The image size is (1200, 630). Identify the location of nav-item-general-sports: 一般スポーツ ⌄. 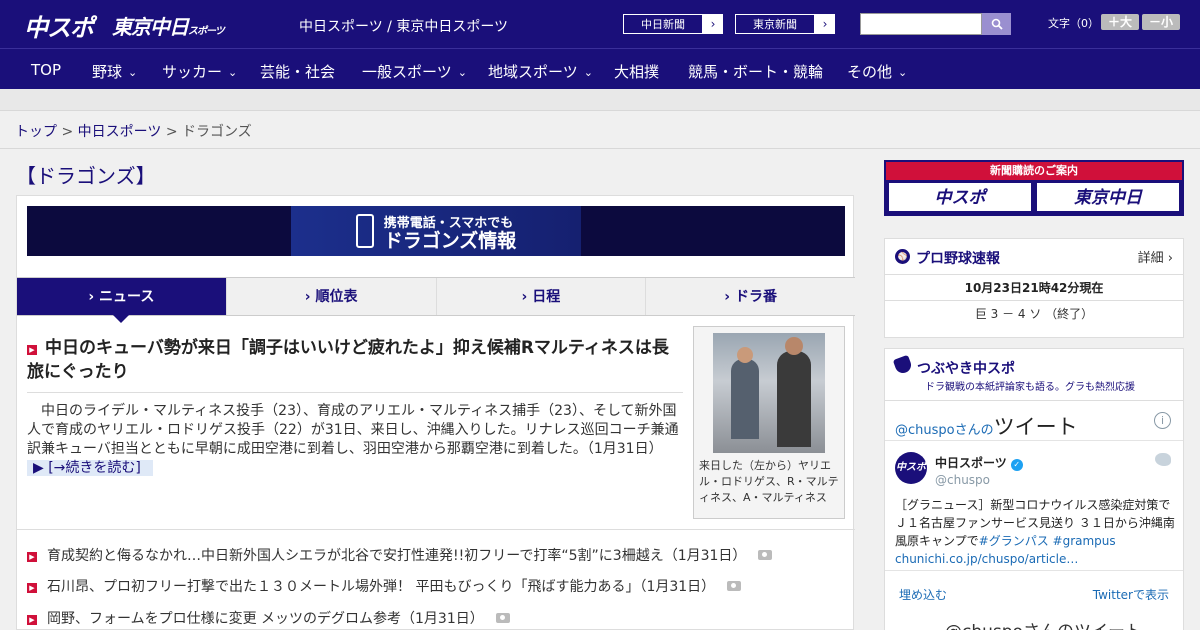
(414, 71).